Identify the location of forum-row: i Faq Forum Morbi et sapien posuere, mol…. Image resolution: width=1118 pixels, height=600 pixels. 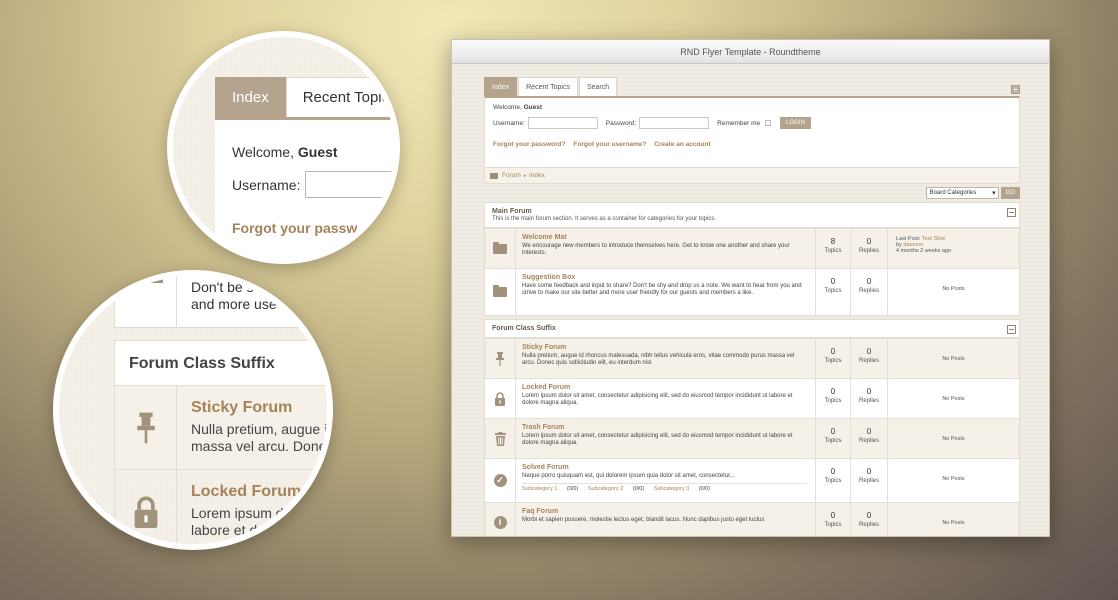
(752, 519).